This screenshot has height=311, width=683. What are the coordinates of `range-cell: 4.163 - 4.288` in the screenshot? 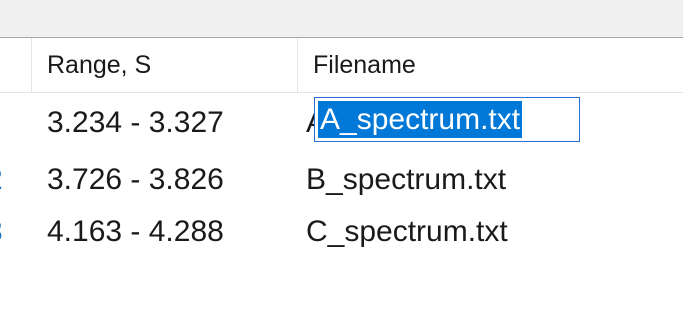 It's located at (135, 231).